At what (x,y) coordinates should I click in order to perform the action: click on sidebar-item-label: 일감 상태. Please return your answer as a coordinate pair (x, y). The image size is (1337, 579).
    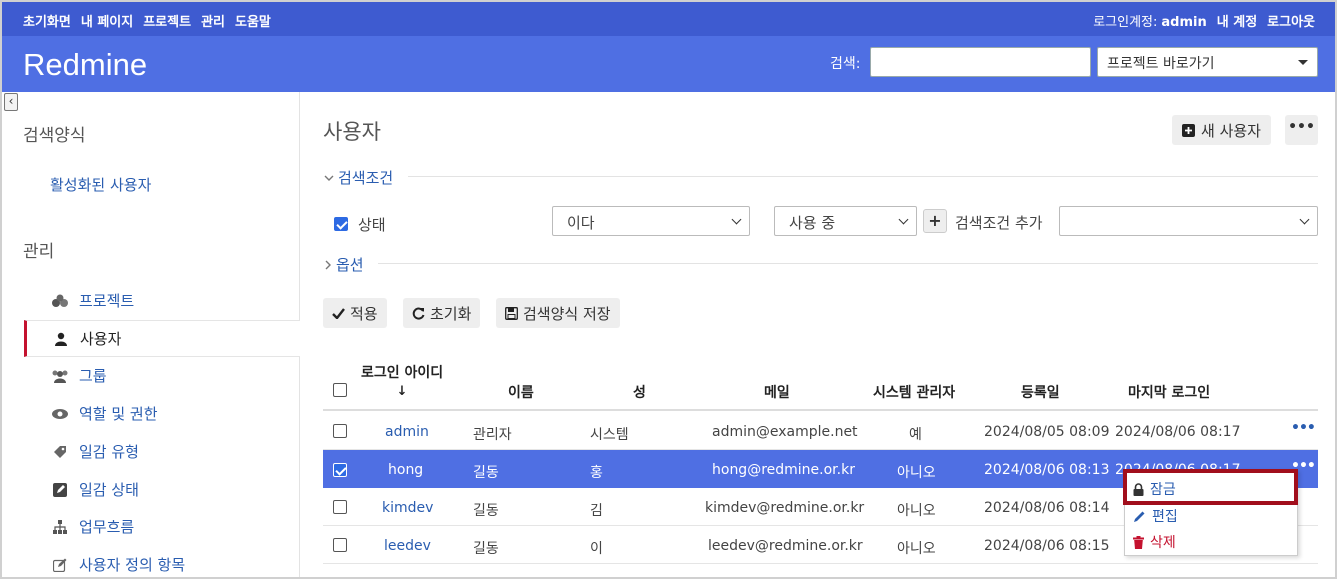
    Looking at the image, I should click on (109, 490).